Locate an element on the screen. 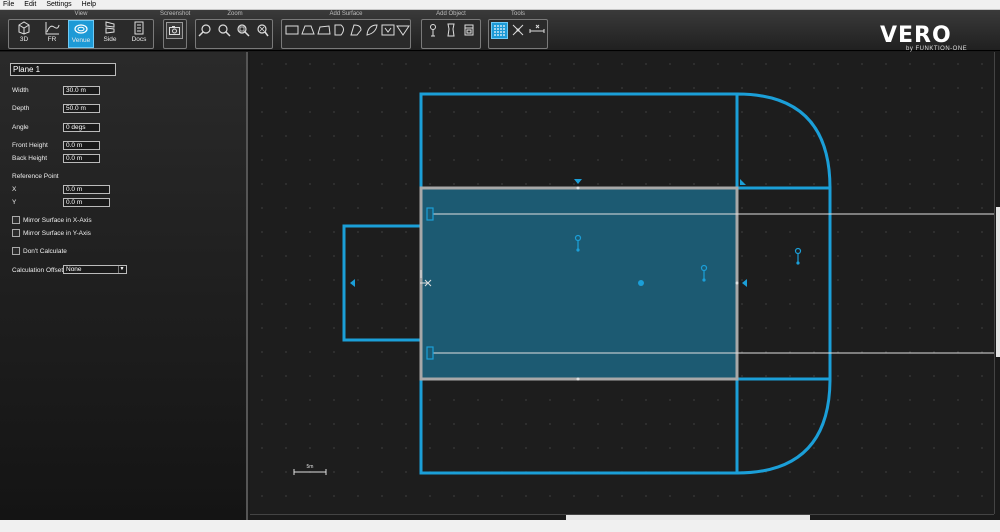 The image size is (1000, 532). back-height-label: Back Height is located at coordinates (30, 158).